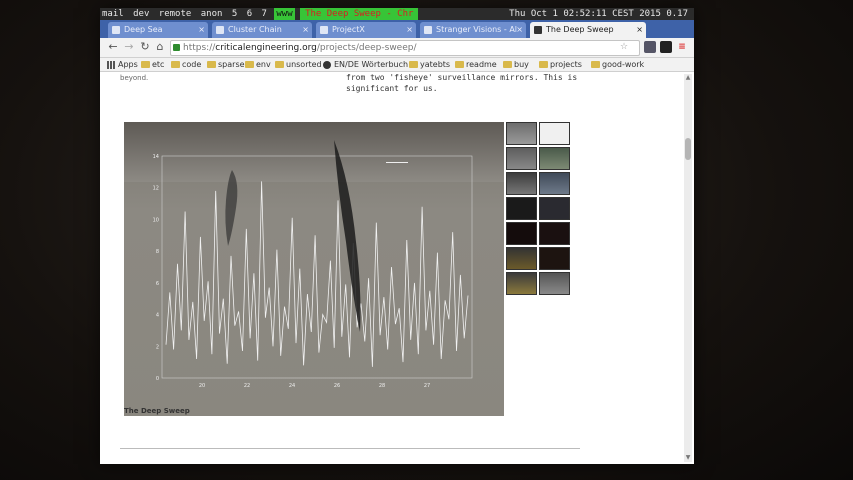  I want to click on bookmark-label: sparse, so click(231, 64).